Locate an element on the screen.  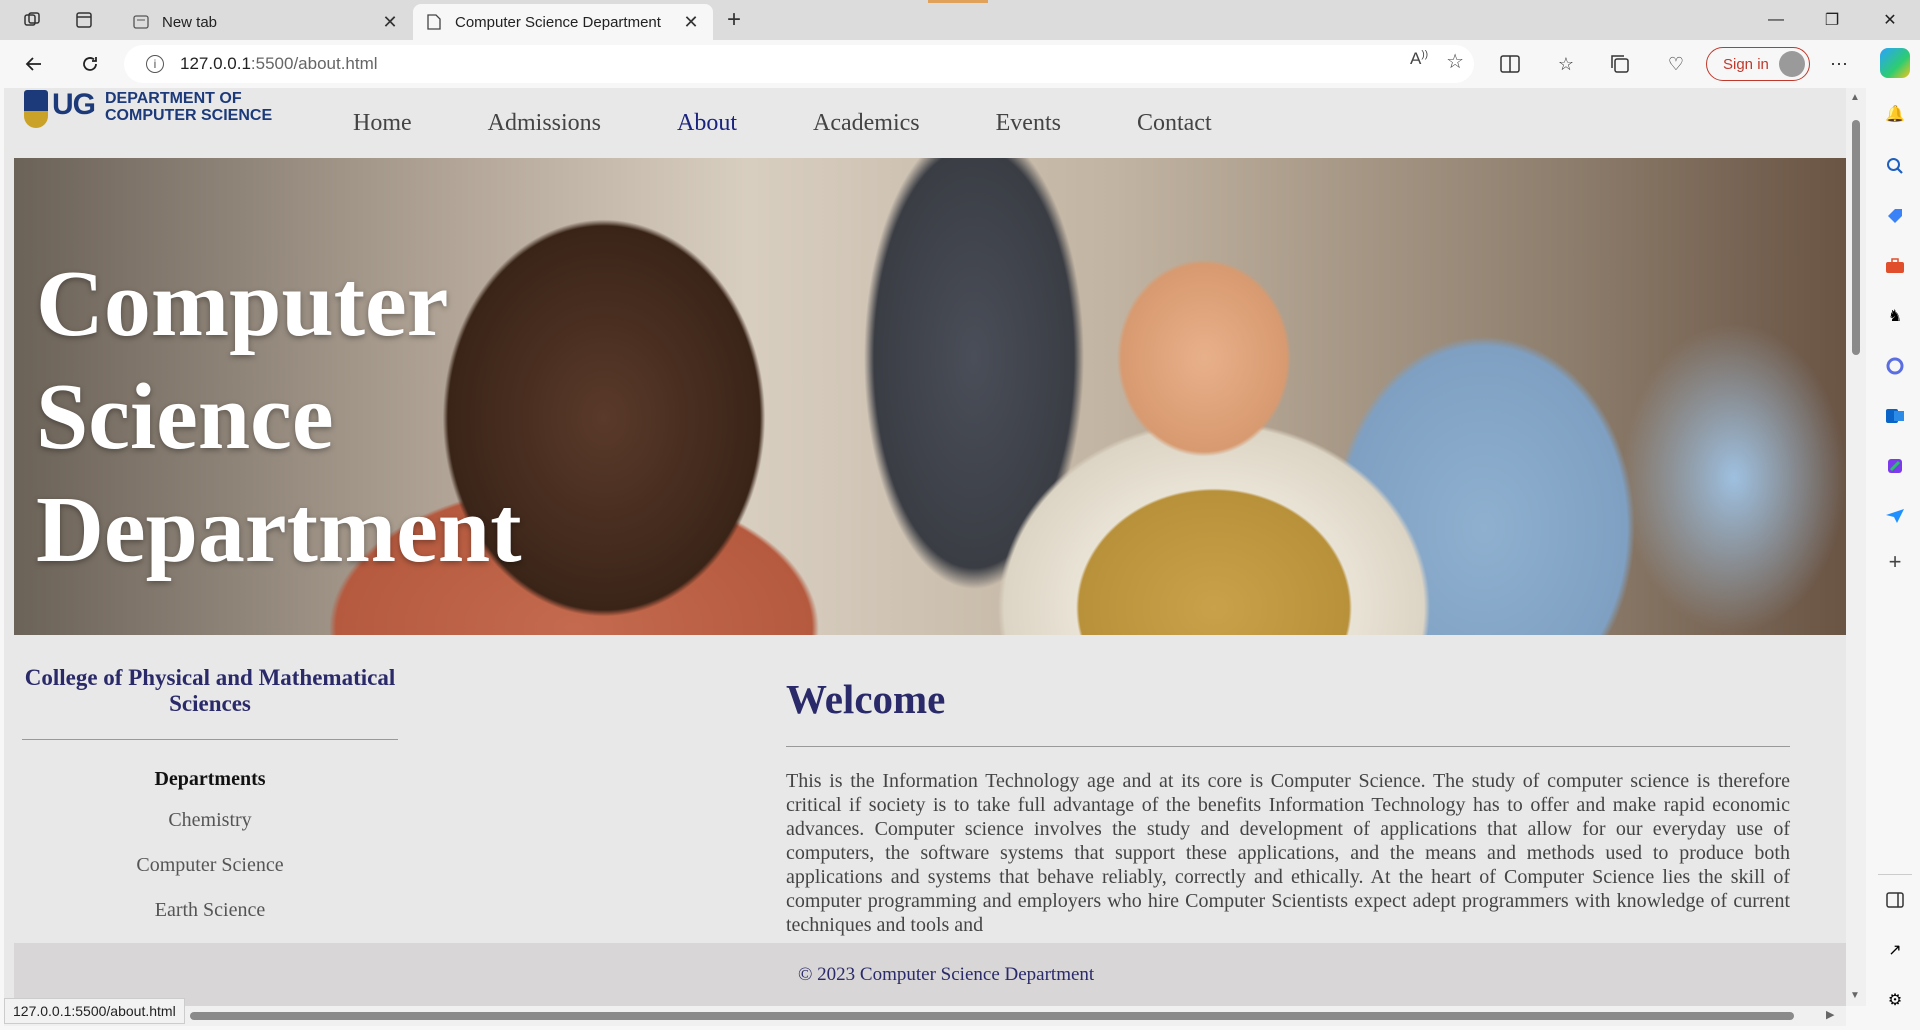
logo-line-1: DEPARTMENT OF is located at coordinates (173, 98).